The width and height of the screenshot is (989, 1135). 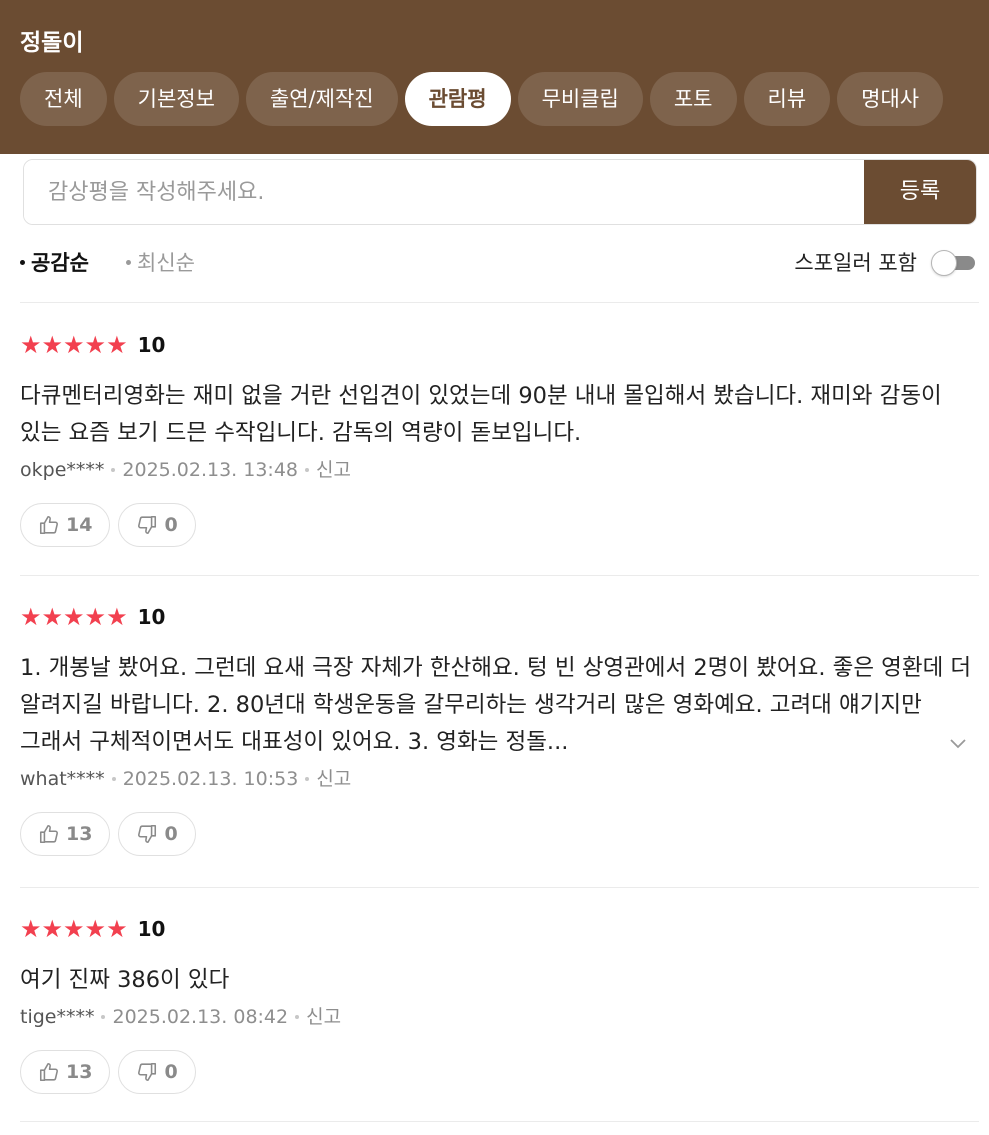 What do you see at coordinates (958, 744) in the screenshot?
I see `chevron-down-icon` at bounding box center [958, 744].